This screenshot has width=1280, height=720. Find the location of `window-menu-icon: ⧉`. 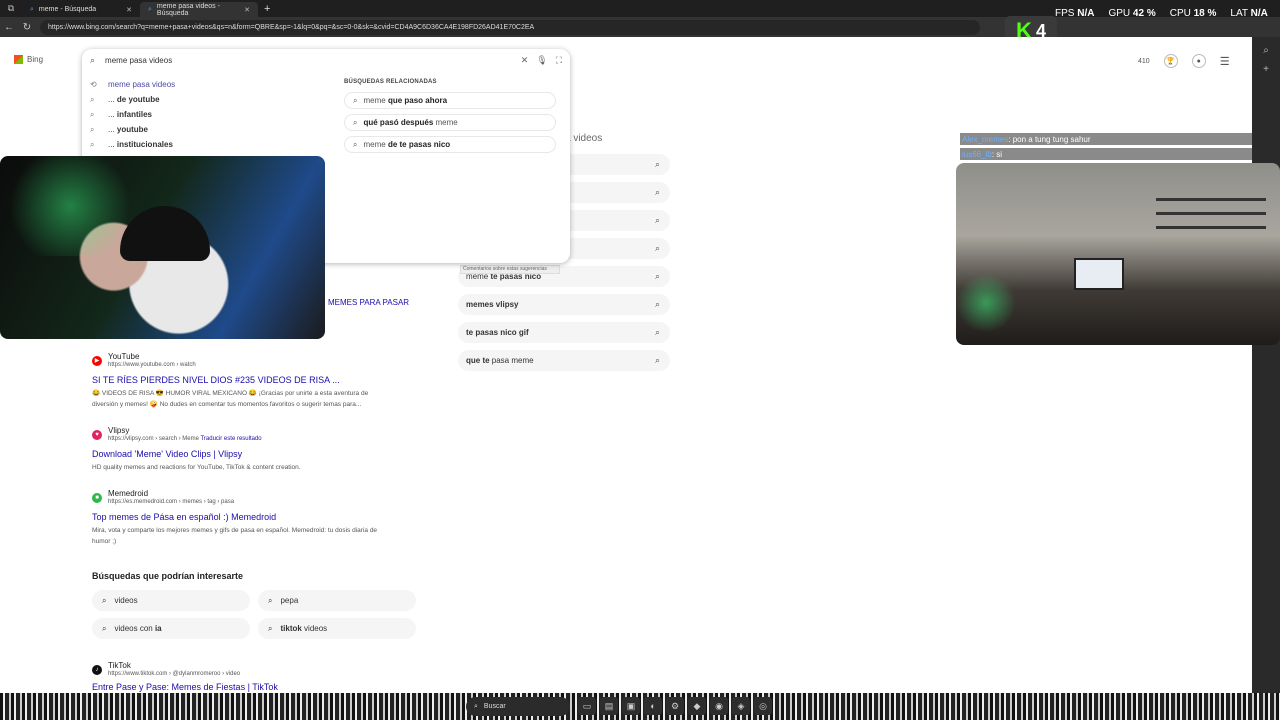

window-menu-icon: ⧉ is located at coordinates (11, 8).